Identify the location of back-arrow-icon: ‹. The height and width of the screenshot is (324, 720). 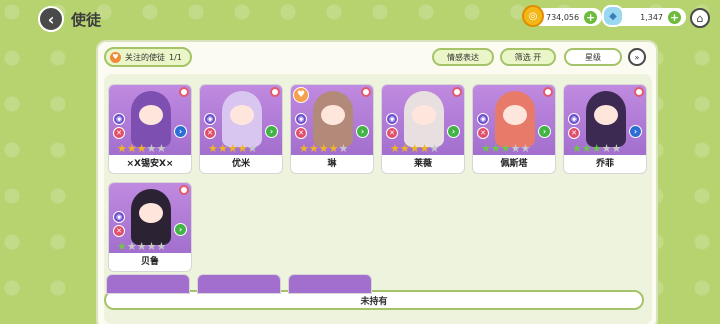
(51, 19).